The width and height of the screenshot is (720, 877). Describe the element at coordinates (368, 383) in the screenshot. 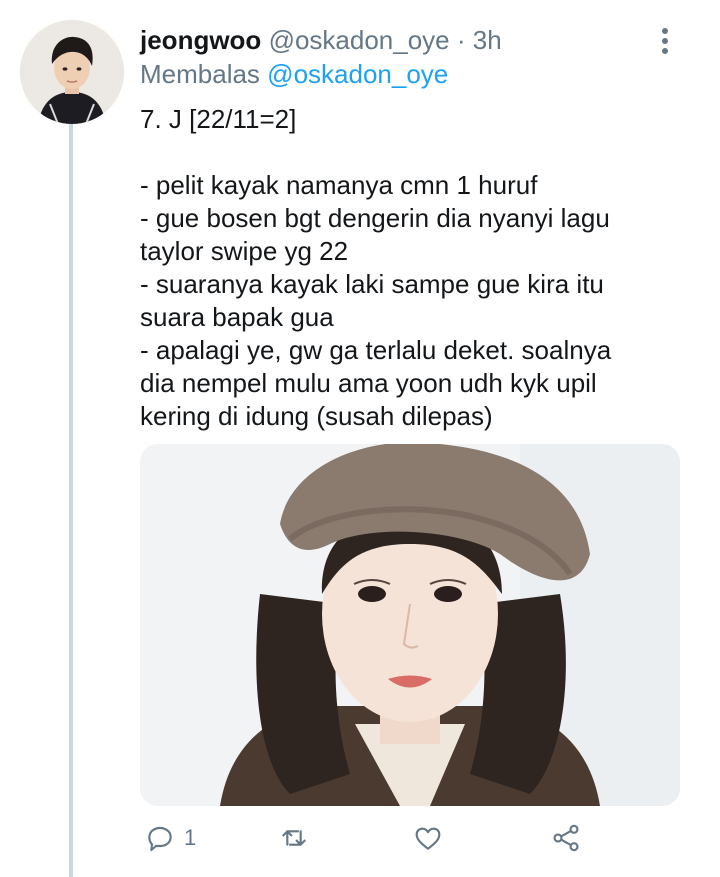

I see `tweet-line: dia nempel mulu ama yoon udh kyk upil` at that location.